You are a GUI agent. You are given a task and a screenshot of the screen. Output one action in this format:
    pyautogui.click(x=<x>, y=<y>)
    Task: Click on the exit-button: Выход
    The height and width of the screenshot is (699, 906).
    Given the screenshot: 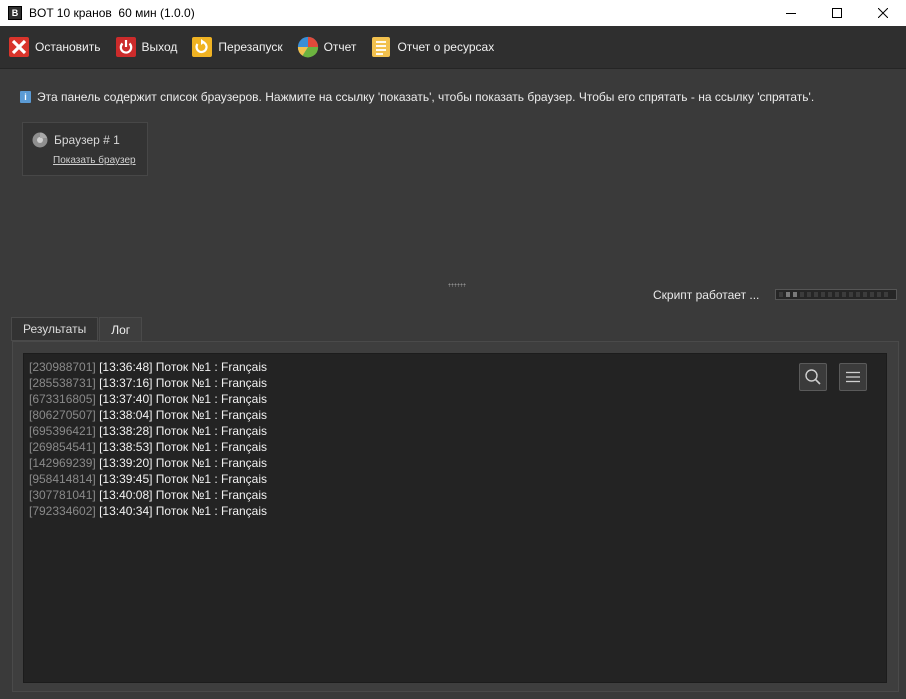 What is the action you would take?
    pyautogui.click(x=146, y=47)
    